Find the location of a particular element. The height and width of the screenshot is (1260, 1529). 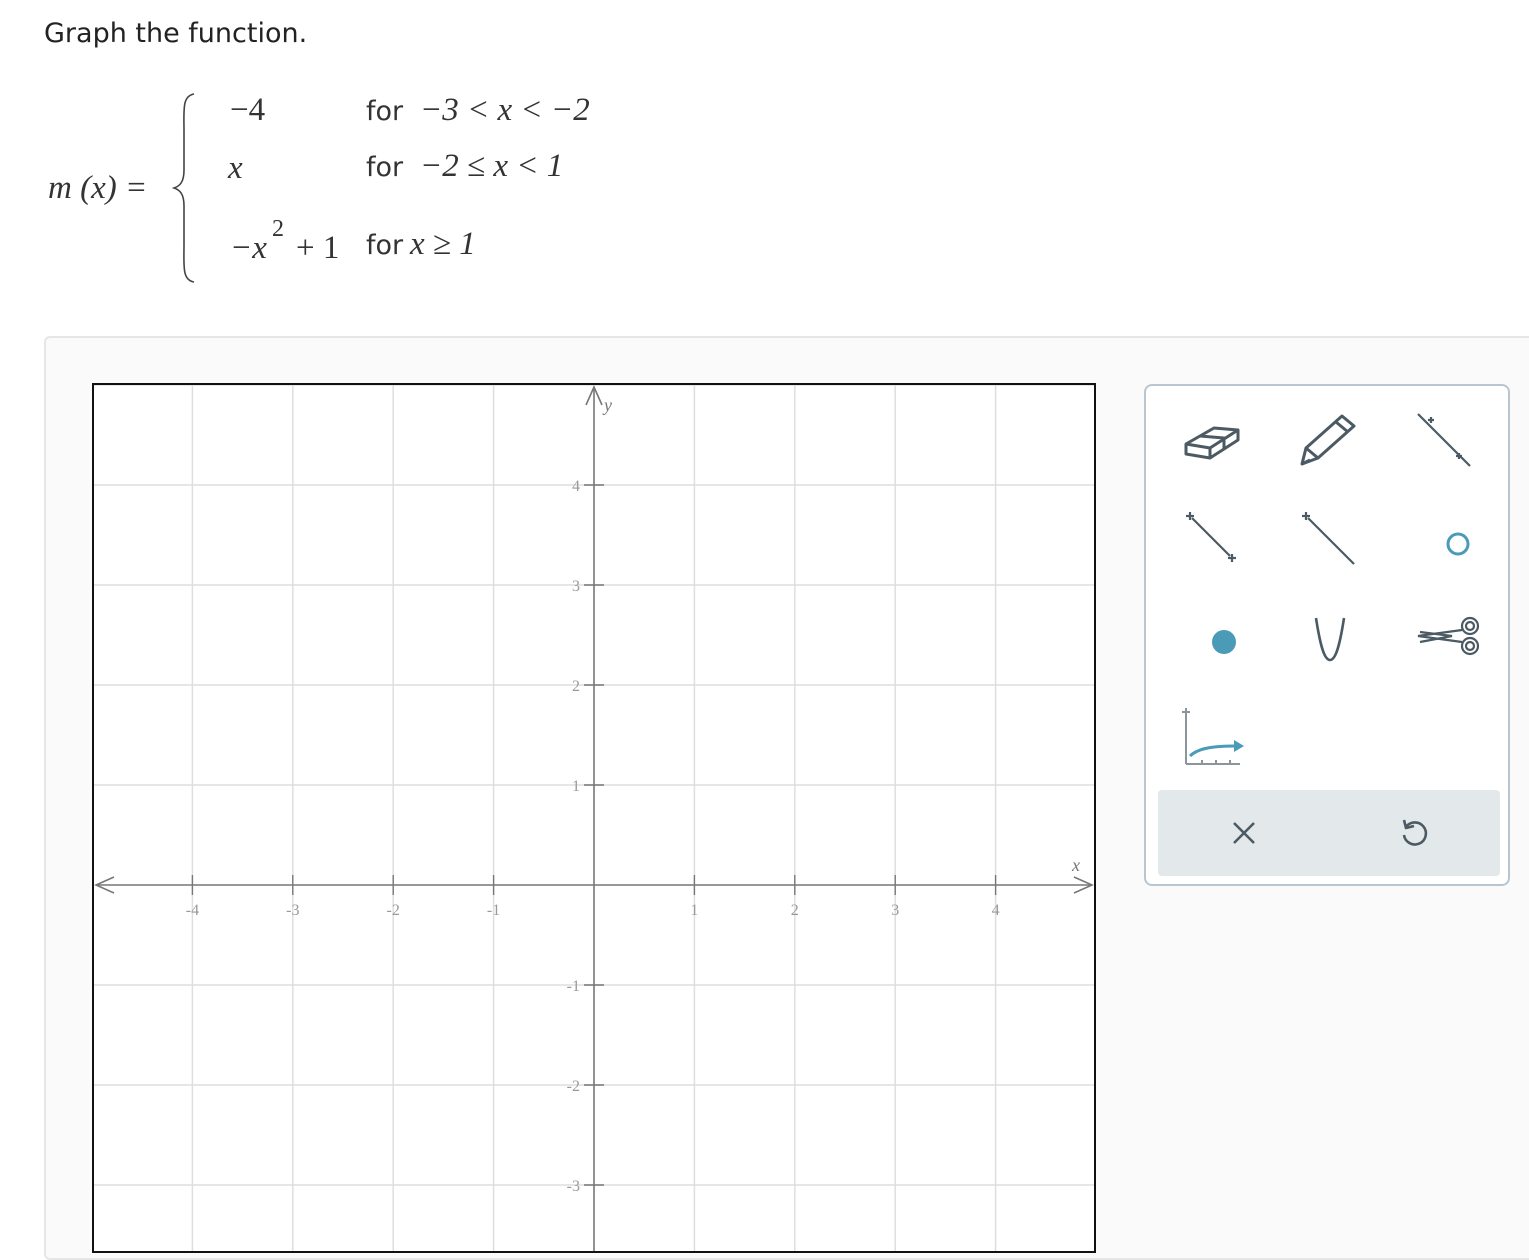

toolbox-action-bar is located at coordinates (1329, 833).